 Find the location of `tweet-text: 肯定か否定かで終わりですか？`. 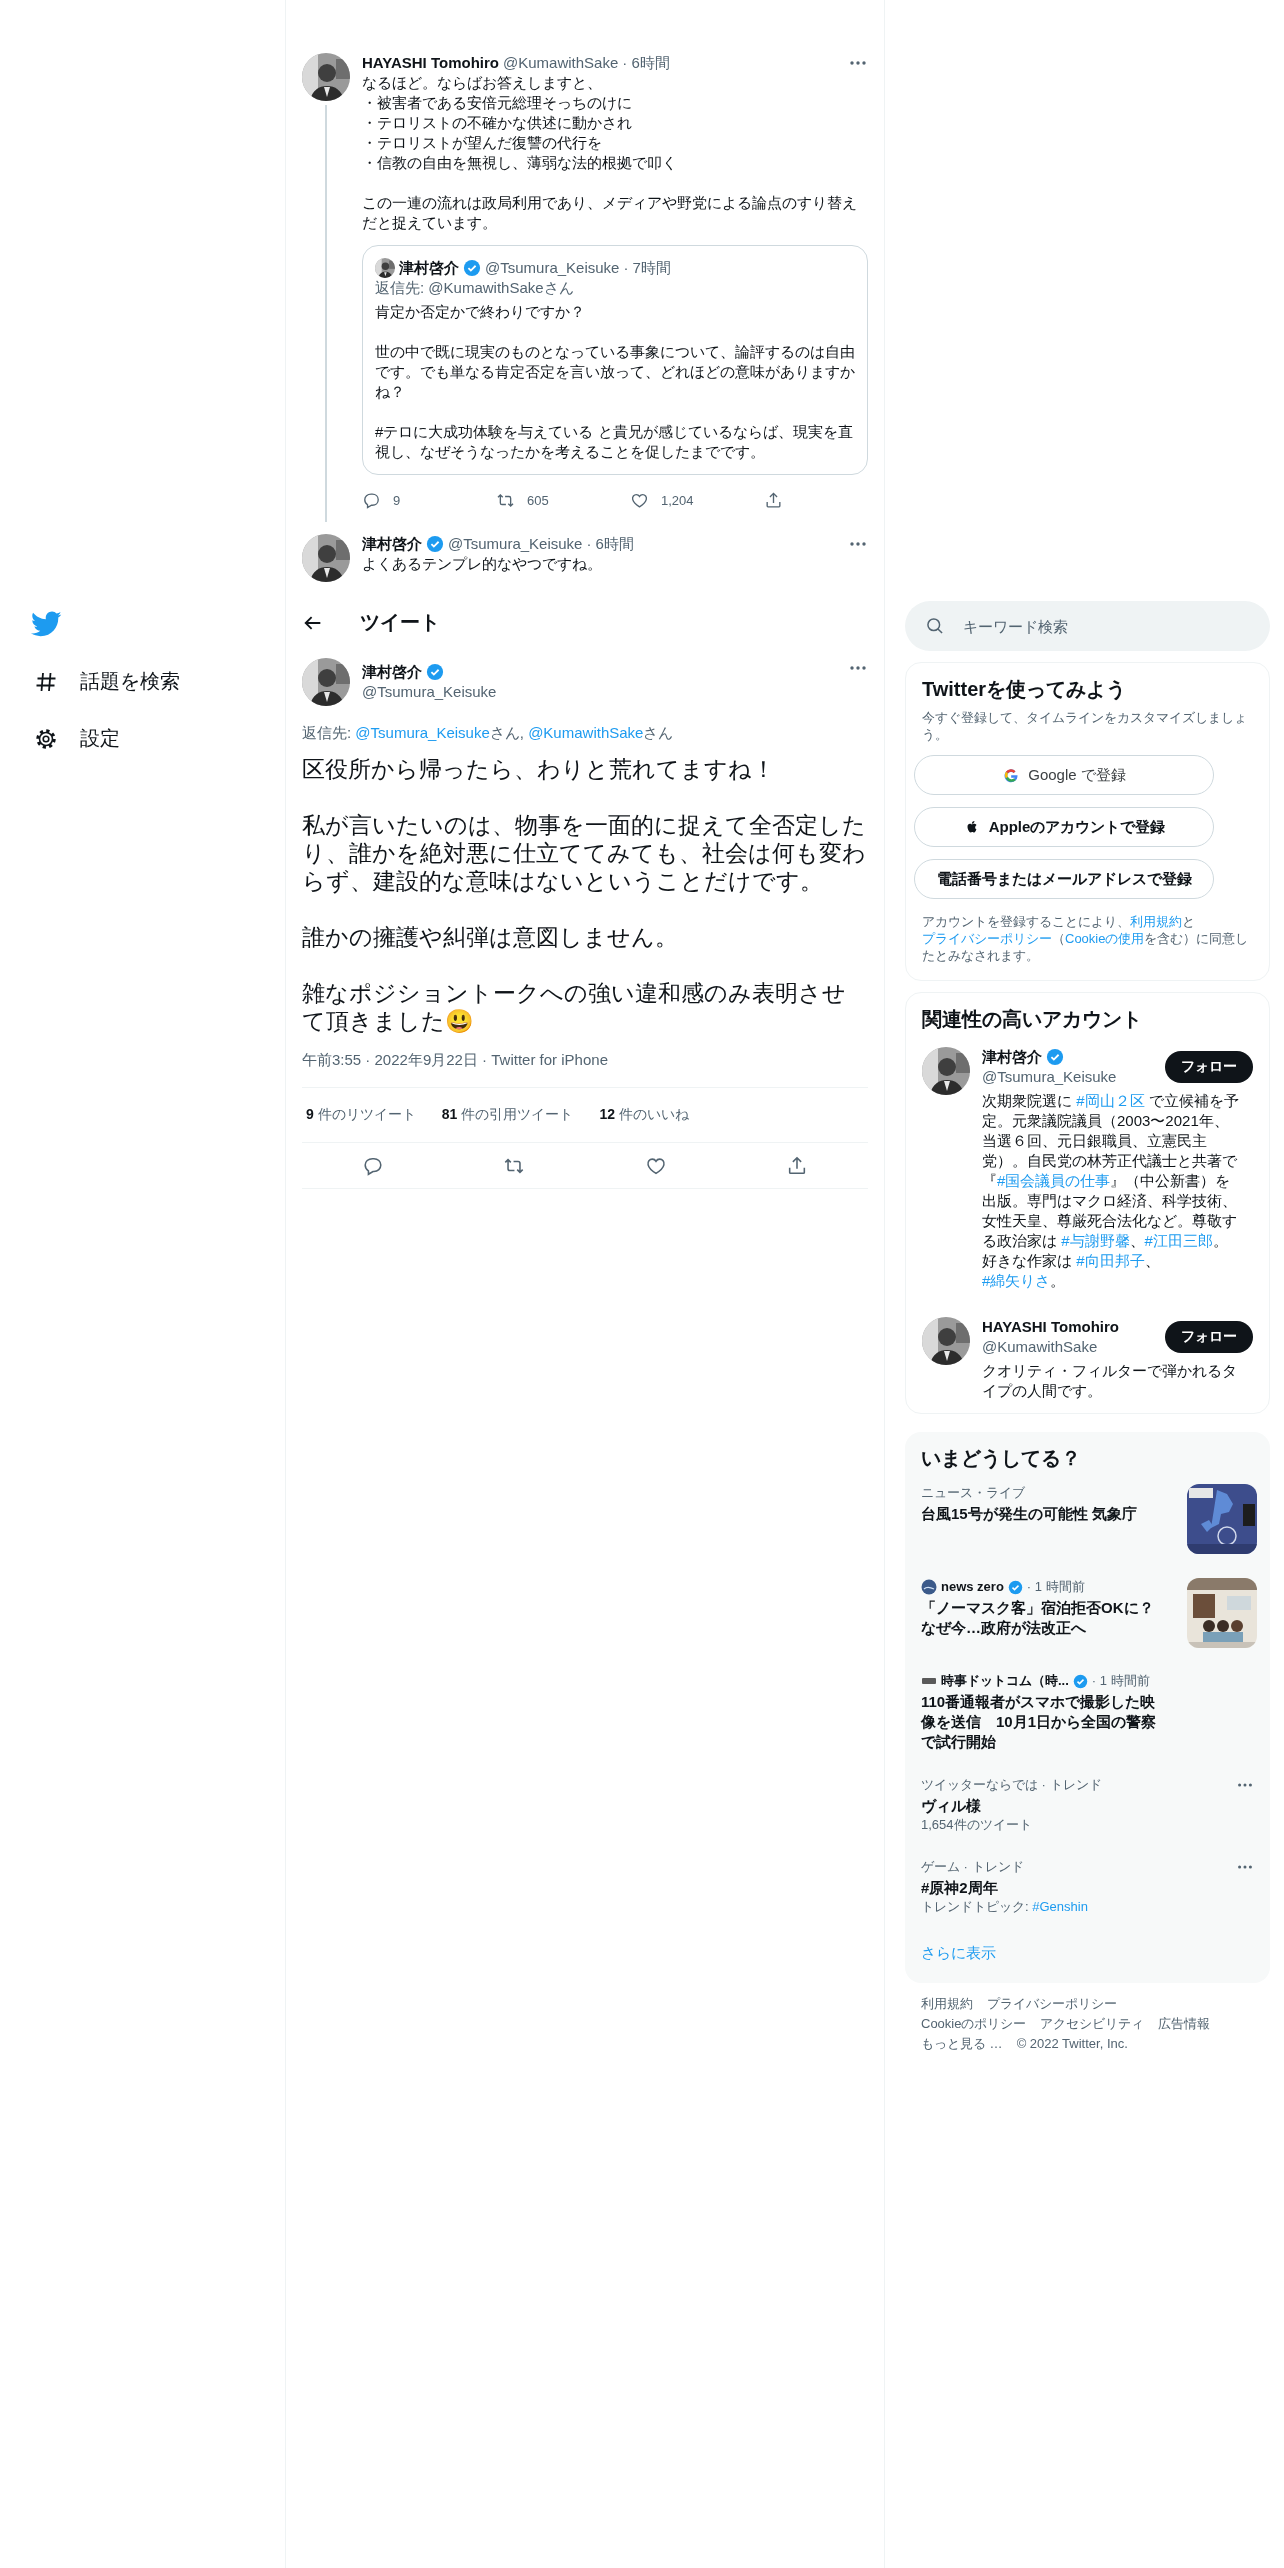

tweet-text: 肯定か否定かで終わりですか？ is located at coordinates (480, 312).